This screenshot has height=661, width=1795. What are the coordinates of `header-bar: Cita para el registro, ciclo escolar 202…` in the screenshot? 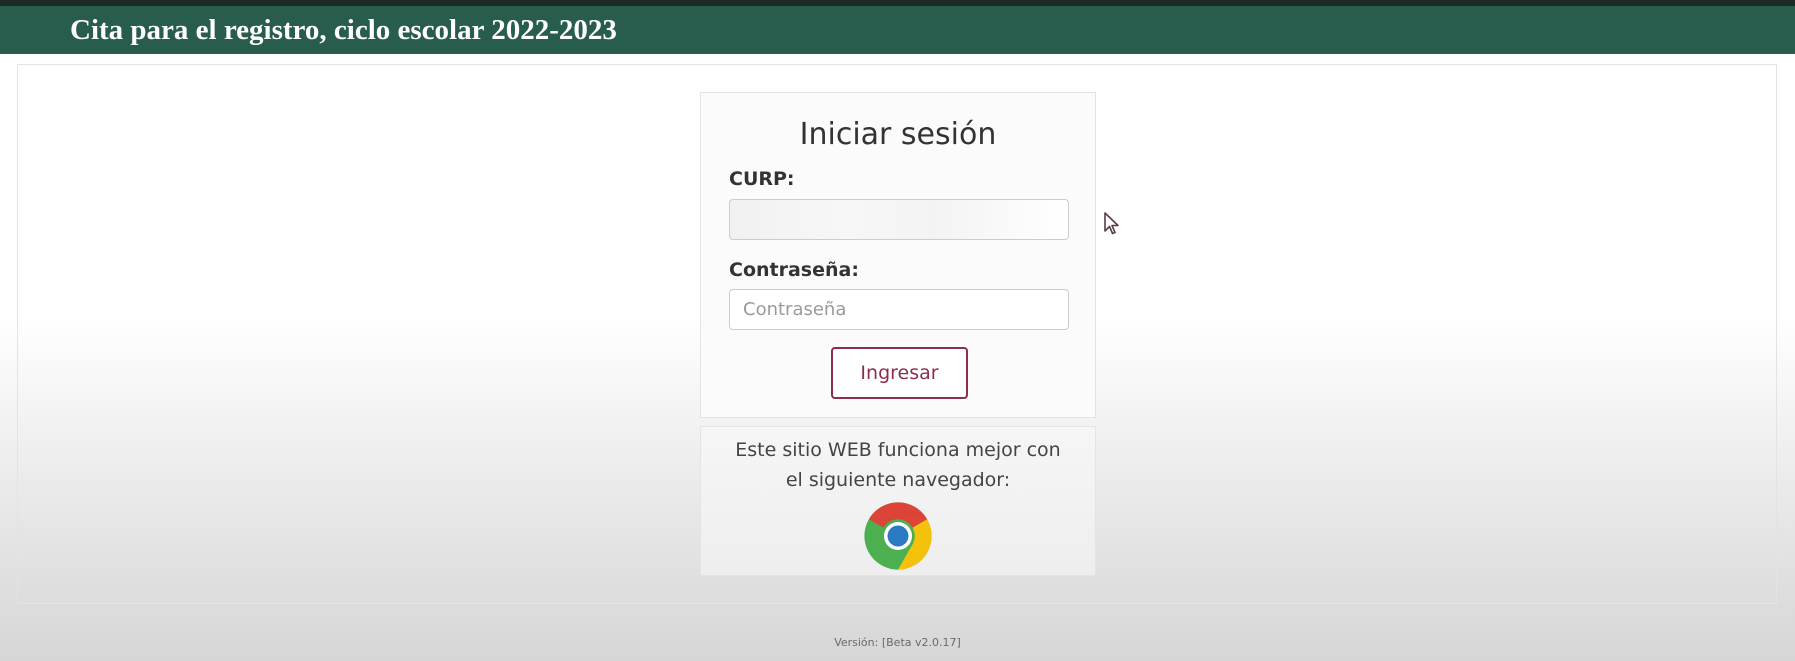 It's located at (897, 30).